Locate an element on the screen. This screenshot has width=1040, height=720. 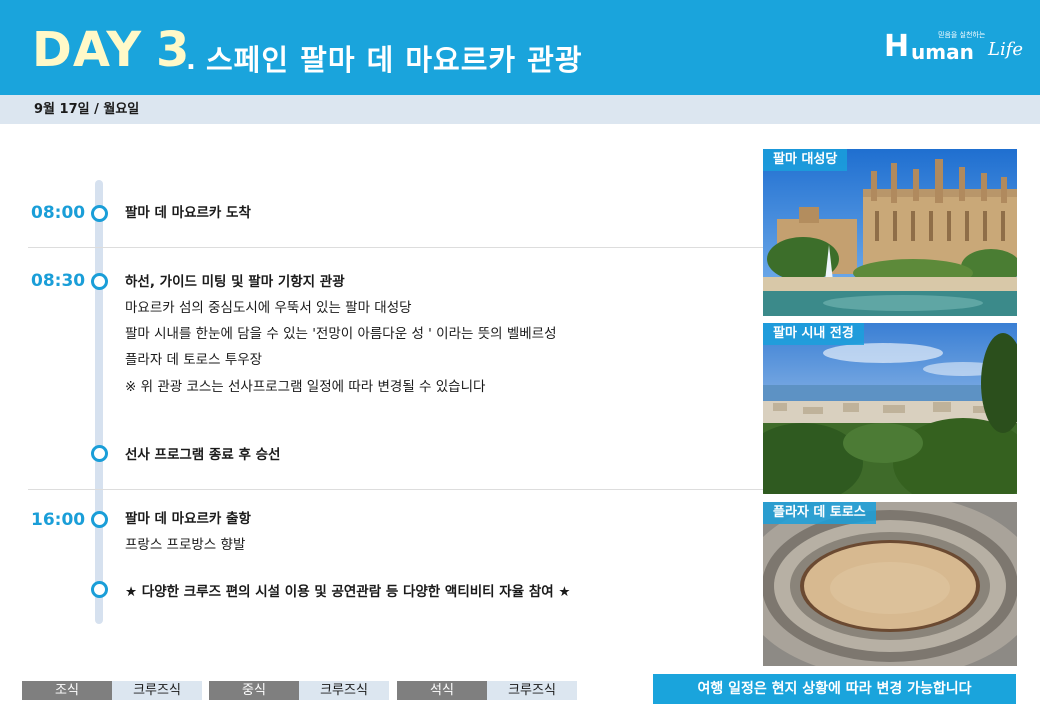
logo-life: Life is located at coordinates (1006, 49).